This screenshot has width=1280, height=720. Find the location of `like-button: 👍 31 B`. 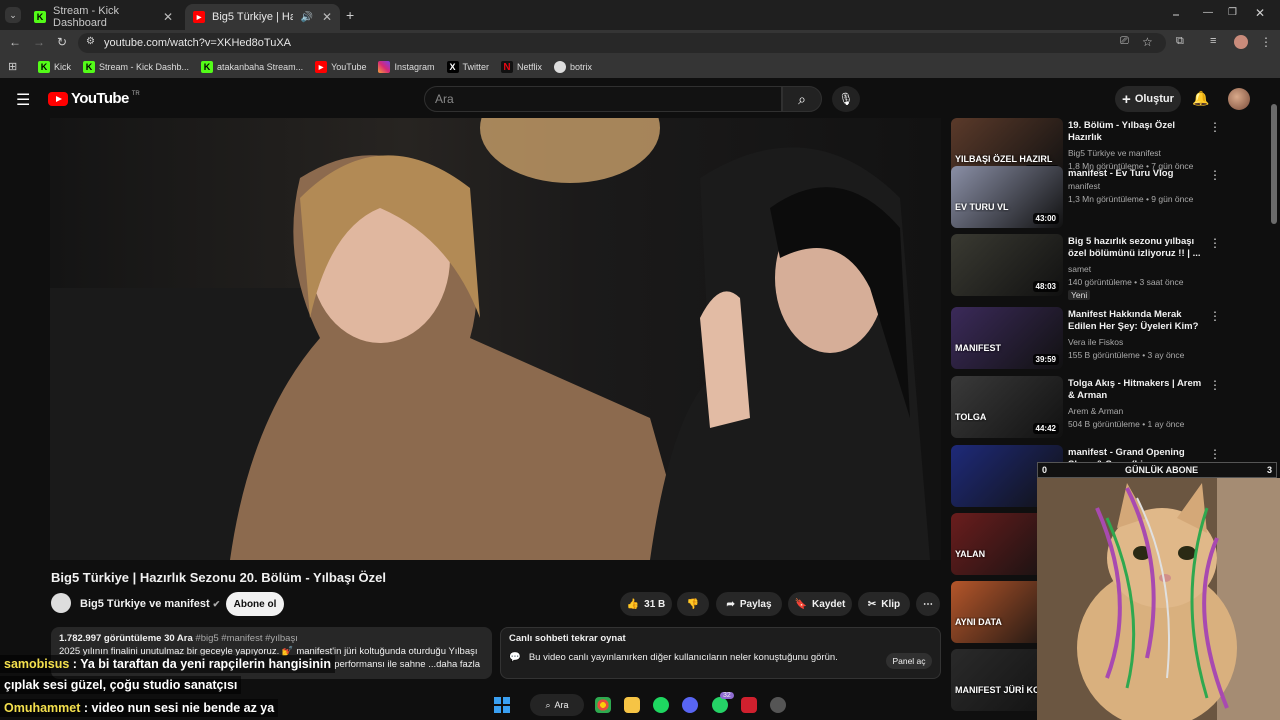

like-button: 👍 31 B is located at coordinates (646, 604).